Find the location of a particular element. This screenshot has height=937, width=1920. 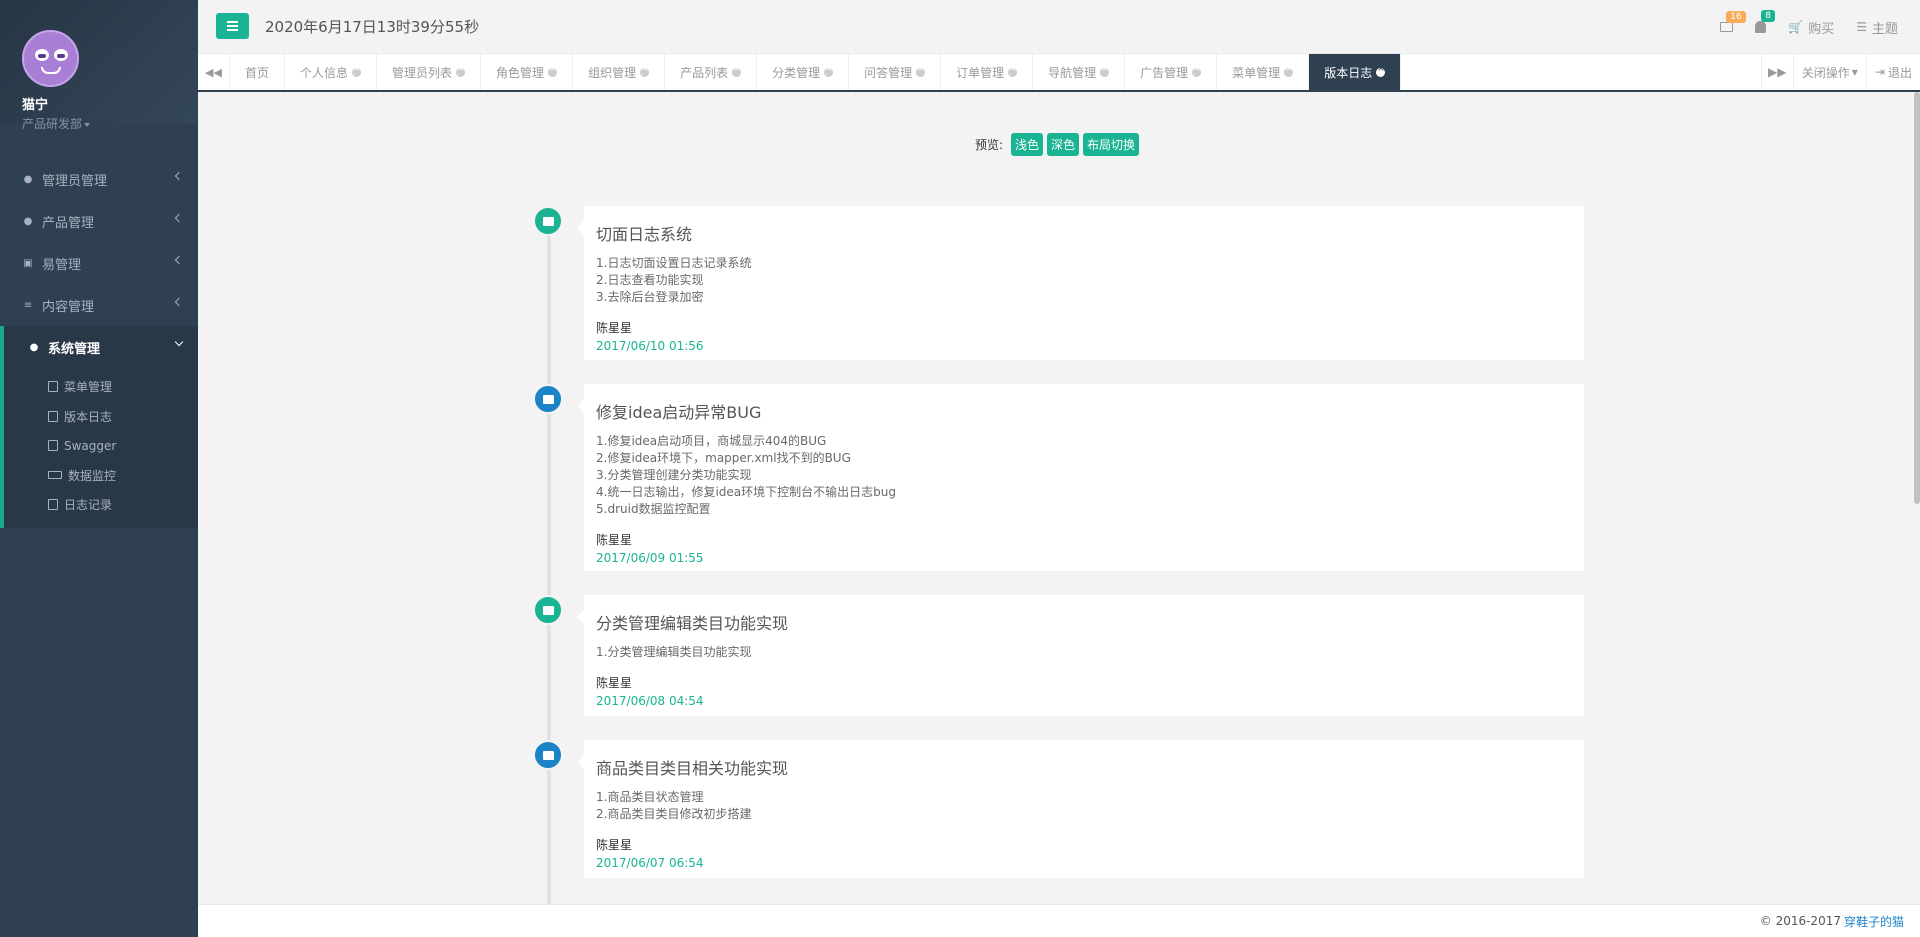

sidebar-subitem-swagger: Swagger is located at coordinates (101, 446).